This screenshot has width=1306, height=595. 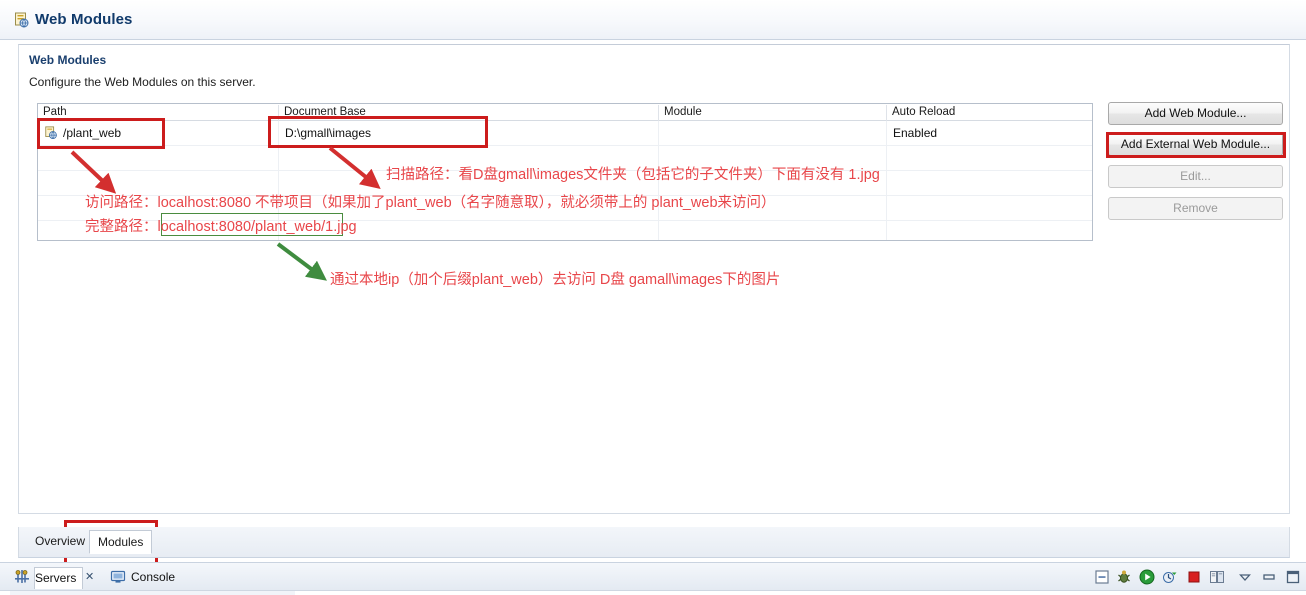 I want to click on publish-icon, so click(x=1217, y=577).